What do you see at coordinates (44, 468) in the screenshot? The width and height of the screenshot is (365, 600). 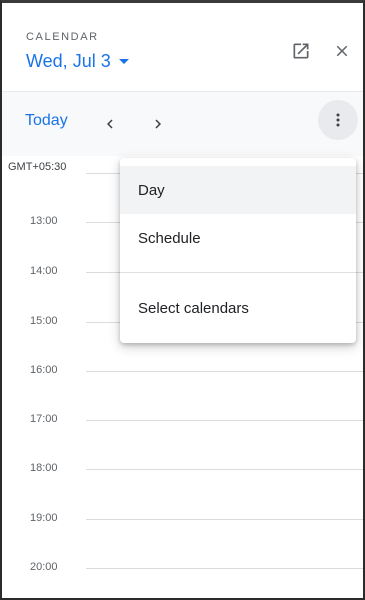 I see `hour-label: 18:00` at bounding box center [44, 468].